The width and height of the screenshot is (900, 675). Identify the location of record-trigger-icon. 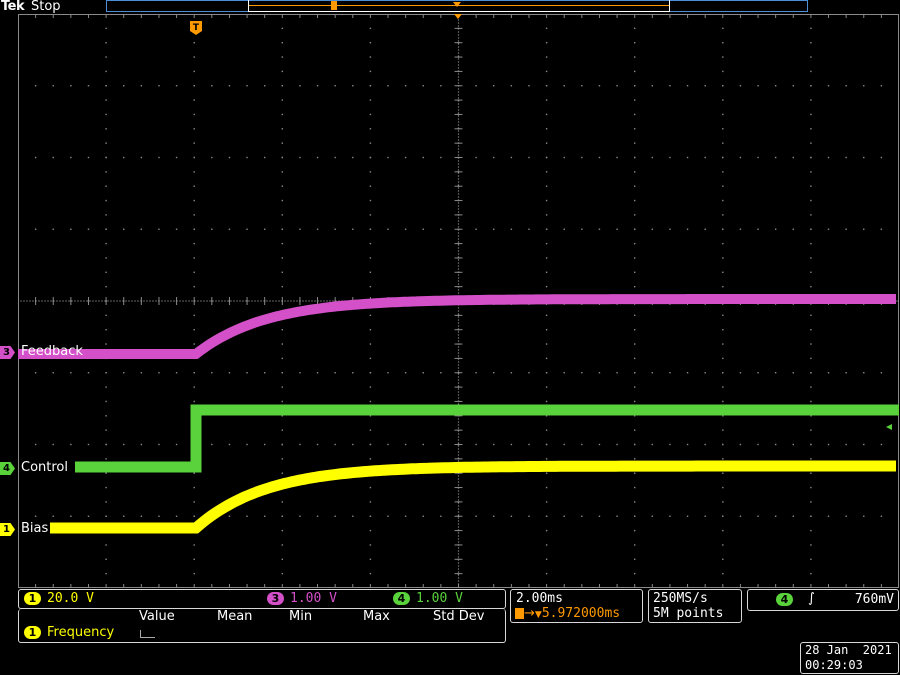
(334, 5).